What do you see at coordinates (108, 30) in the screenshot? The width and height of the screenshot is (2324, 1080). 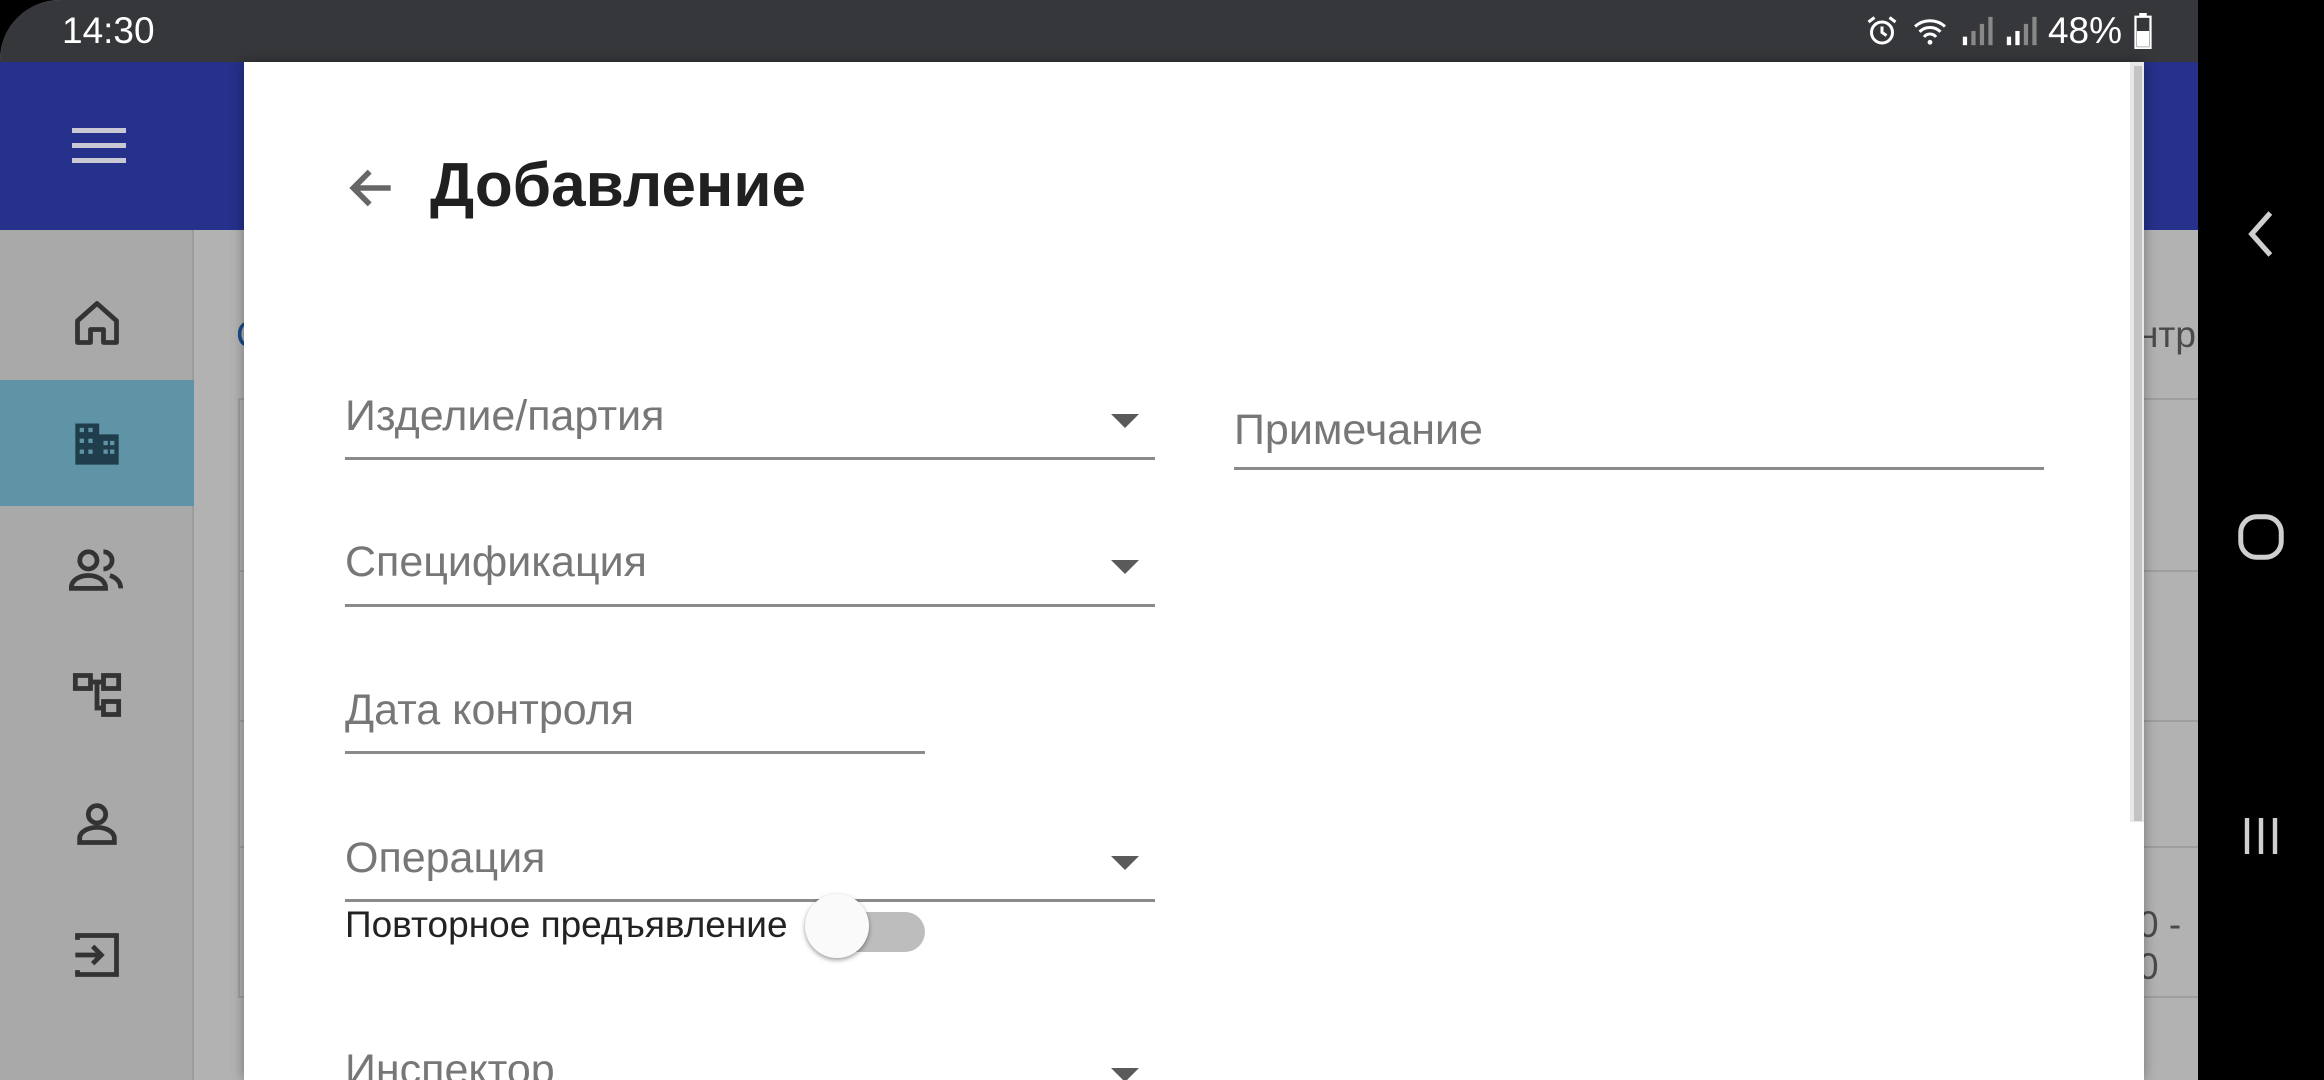 I see `status-time: 14:30` at bounding box center [108, 30].